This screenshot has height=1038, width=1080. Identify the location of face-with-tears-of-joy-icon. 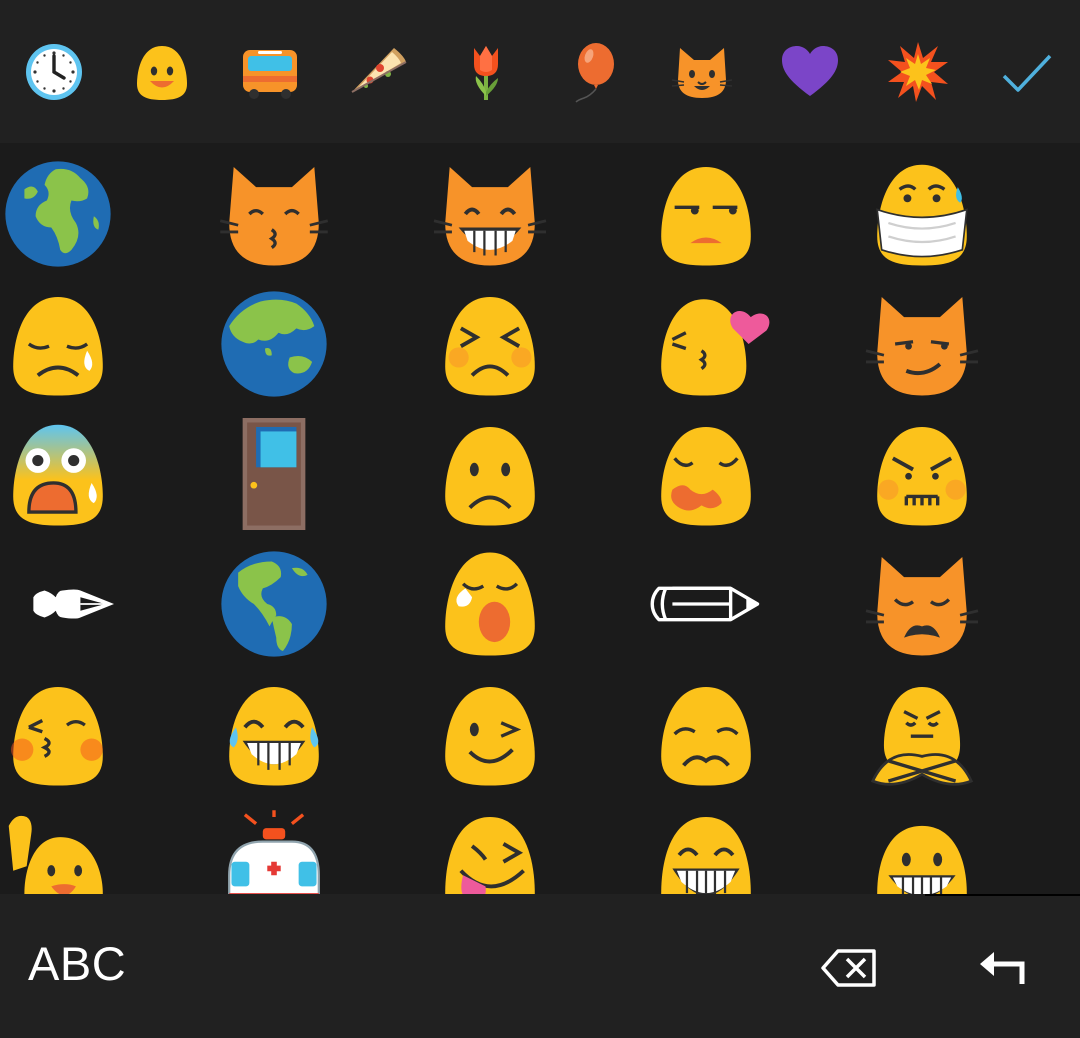
(274, 736).